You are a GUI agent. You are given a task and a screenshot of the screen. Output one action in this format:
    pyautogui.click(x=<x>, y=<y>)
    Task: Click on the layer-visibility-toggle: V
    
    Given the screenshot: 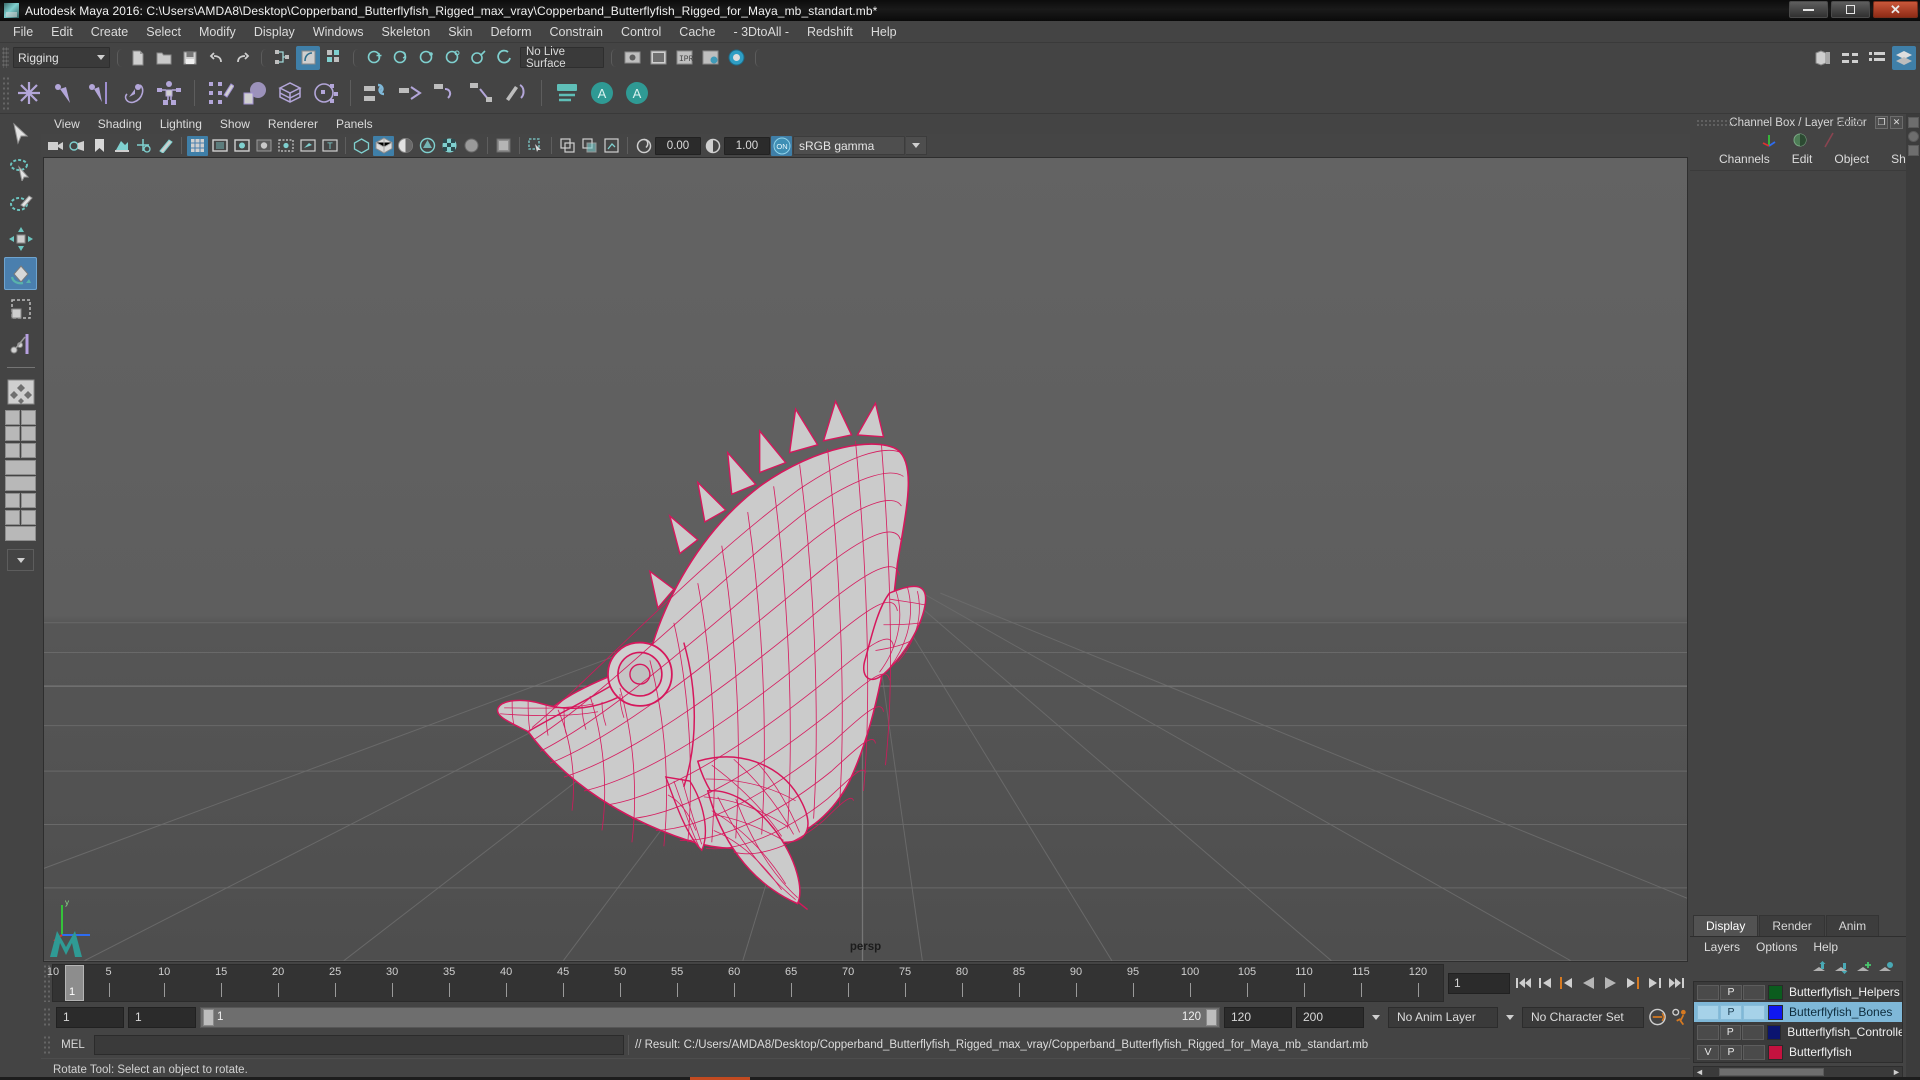 What is the action you would take?
    pyautogui.click(x=1708, y=1052)
    